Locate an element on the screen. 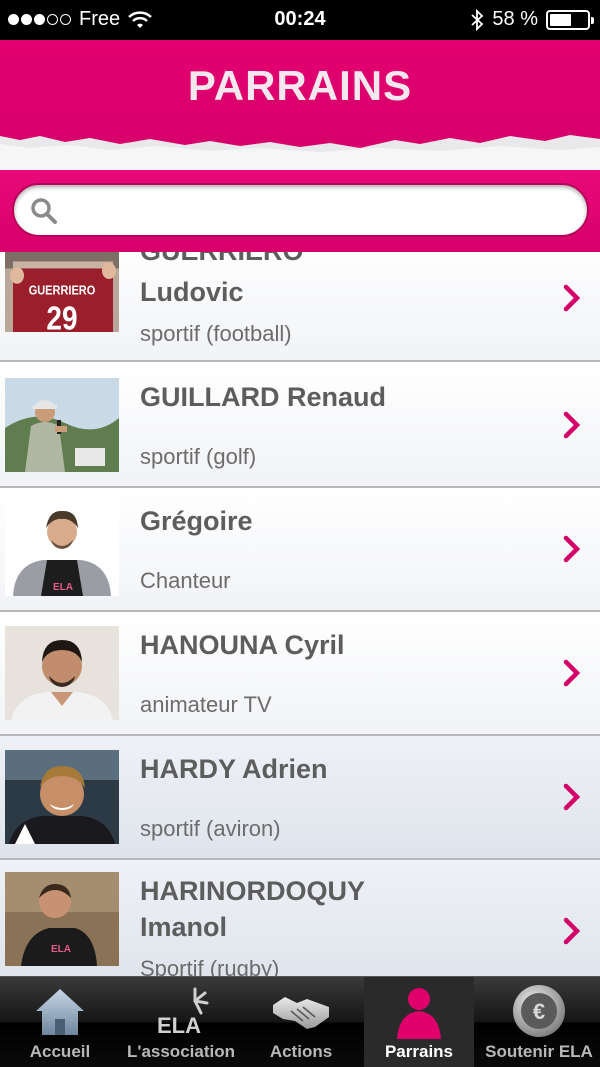  search-field is located at coordinates (300, 210).